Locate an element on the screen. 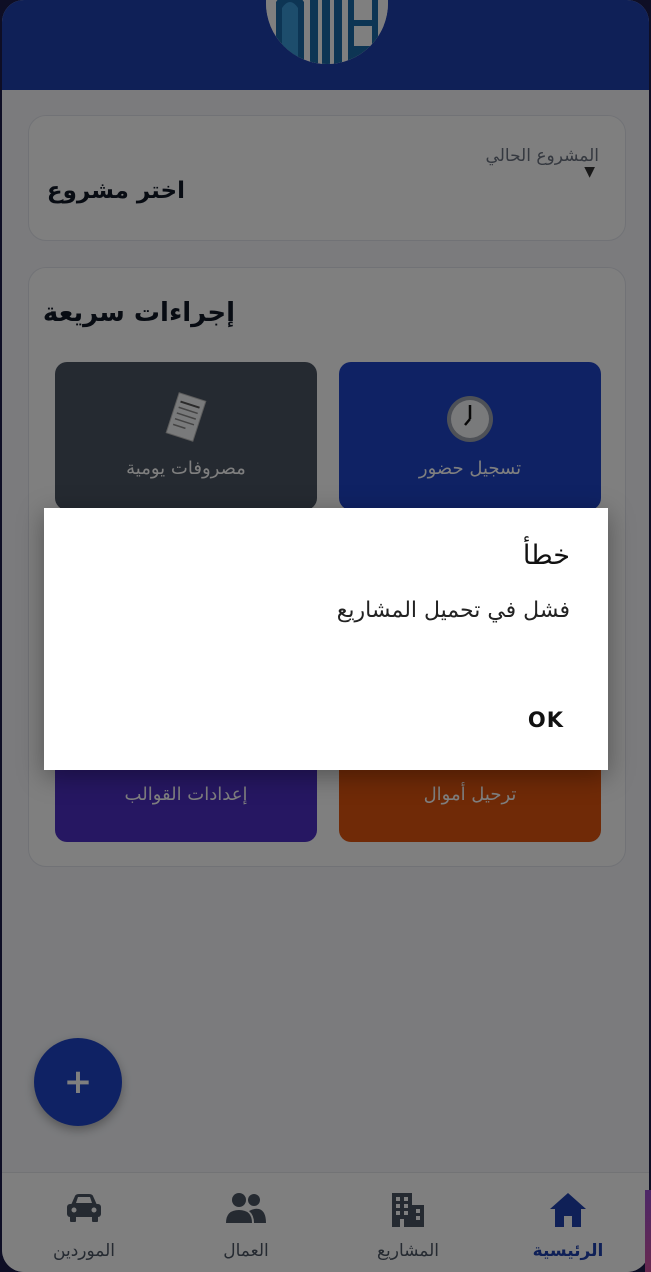  dialog-title: خطأ is located at coordinates (546, 555).